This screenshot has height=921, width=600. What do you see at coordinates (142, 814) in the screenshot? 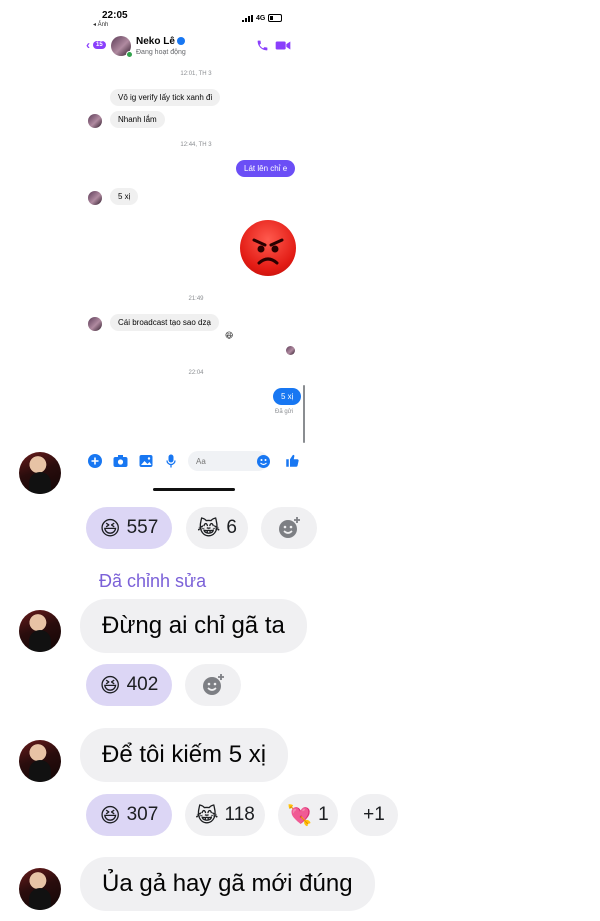
I see `reaction-count: 307` at bounding box center [142, 814].